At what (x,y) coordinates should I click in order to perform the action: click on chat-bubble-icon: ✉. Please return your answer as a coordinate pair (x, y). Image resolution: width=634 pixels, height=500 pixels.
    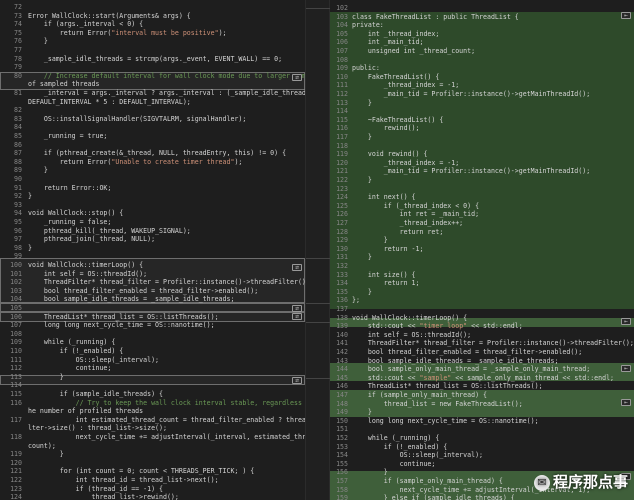
    Looking at the image, I should click on (541, 482).